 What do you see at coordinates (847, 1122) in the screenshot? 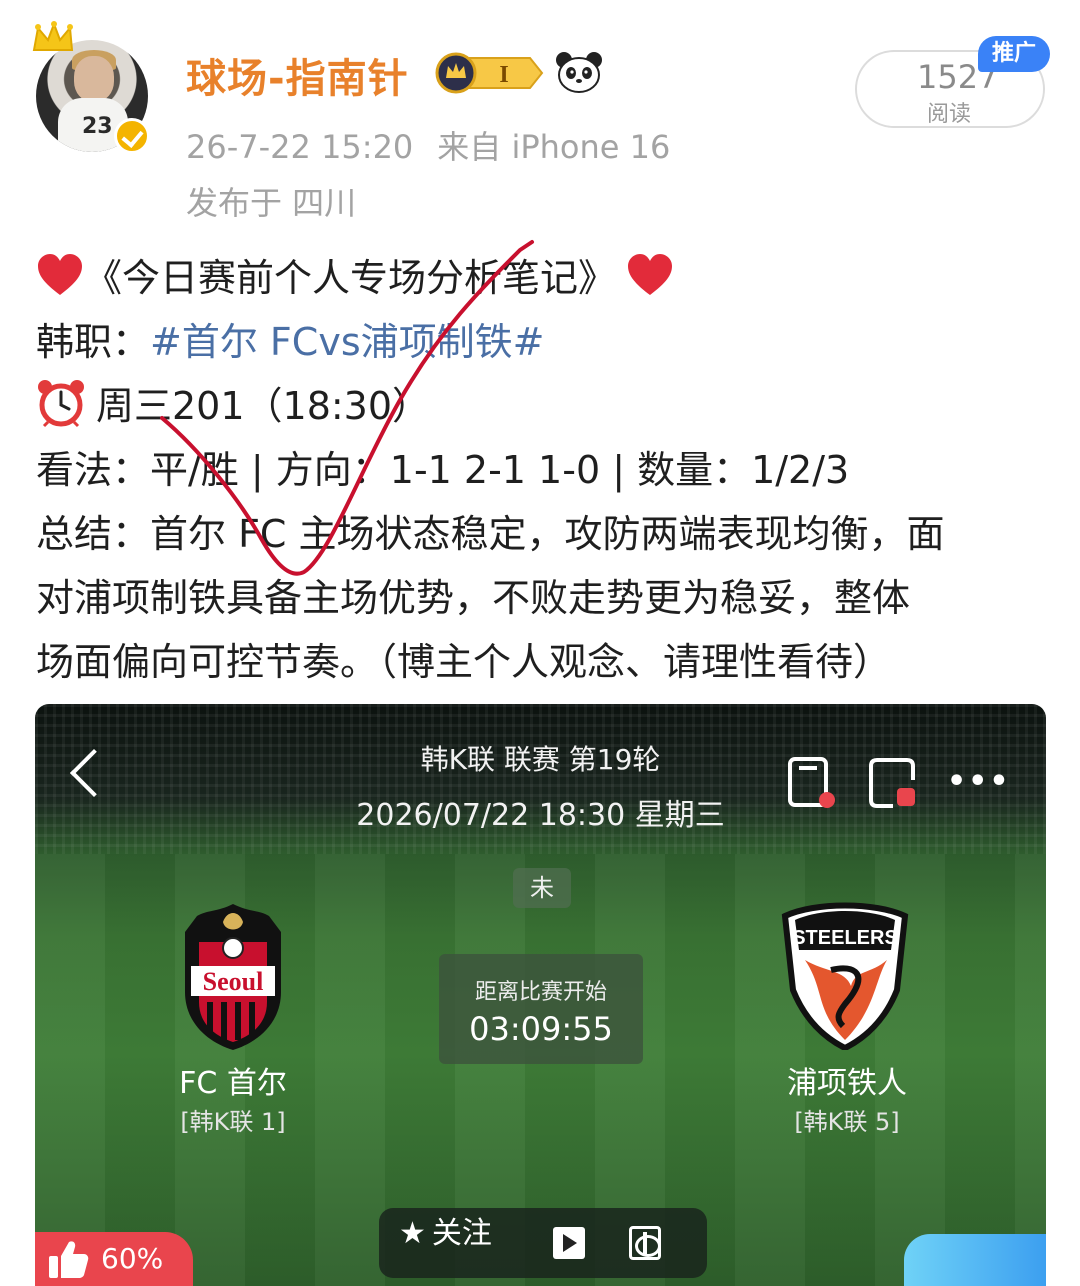
I see `away-team-rank: [韩K联 5]` at bounding box center [847, 1122].